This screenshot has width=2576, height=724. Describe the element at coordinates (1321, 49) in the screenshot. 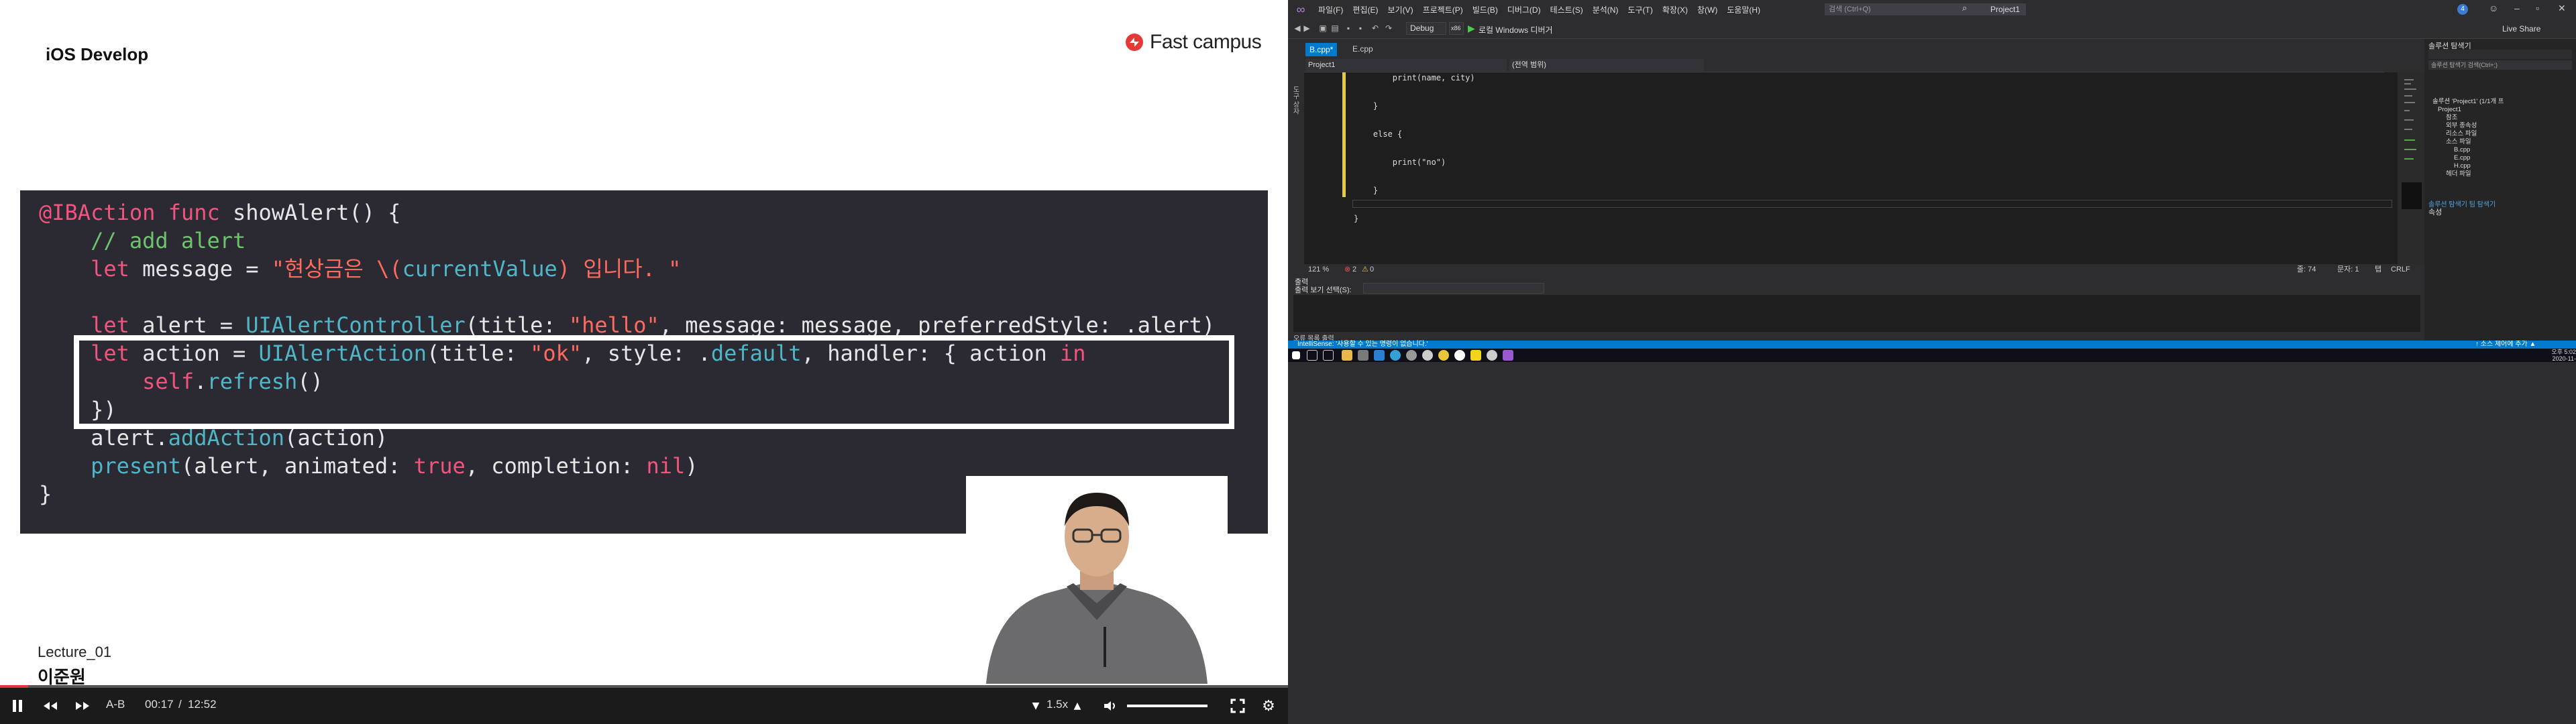

I see `tab-b-cpp: B.cpp*` at that location.